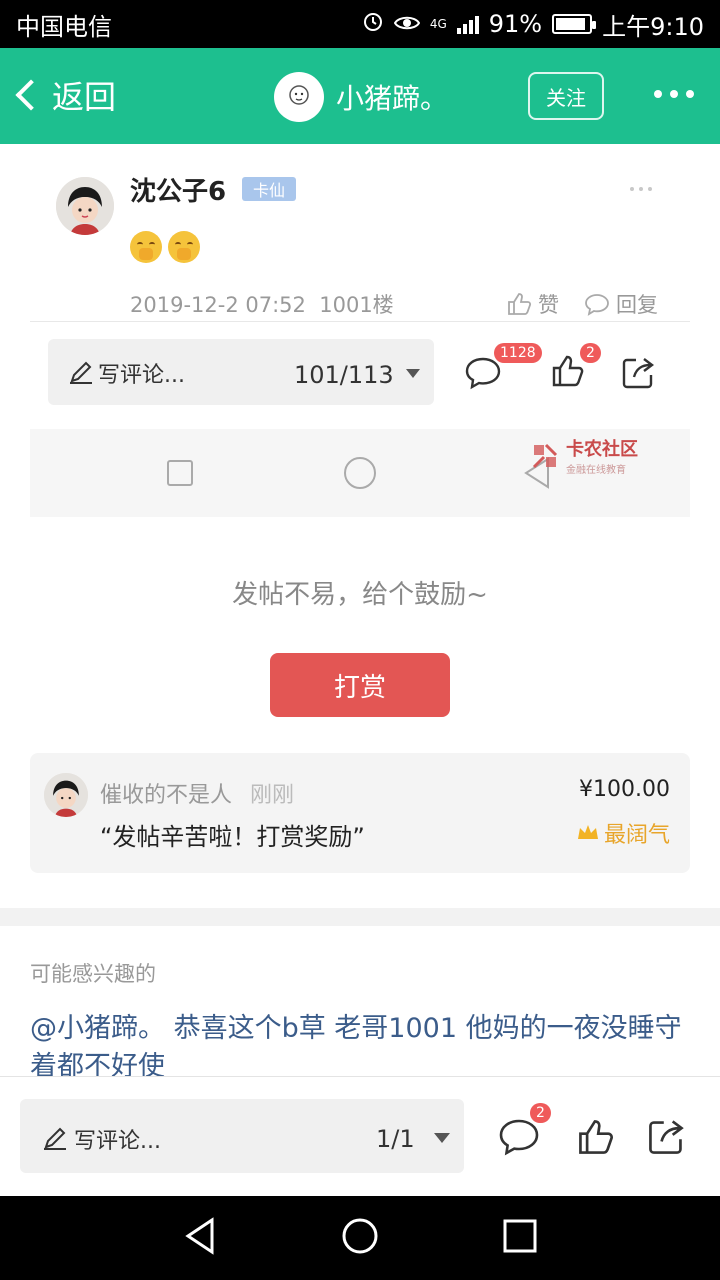  I want to click on comment-count-badge: 1128, so click(518, 353).